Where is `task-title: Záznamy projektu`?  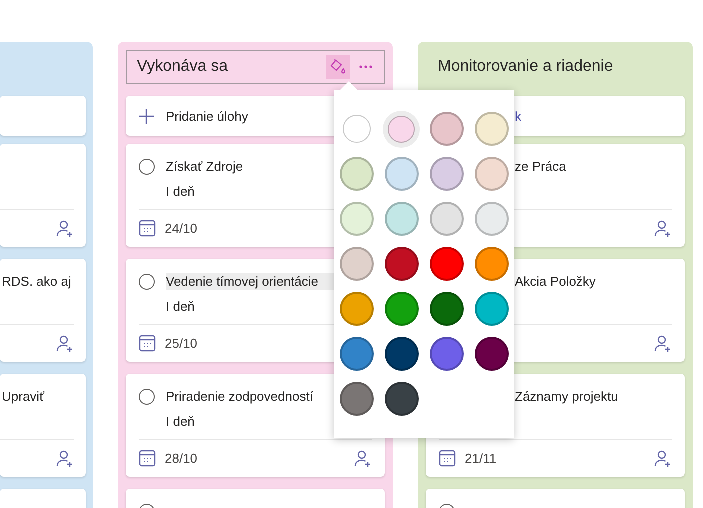 task-title: Záznamy projektu is located at coordinates (567, 396).